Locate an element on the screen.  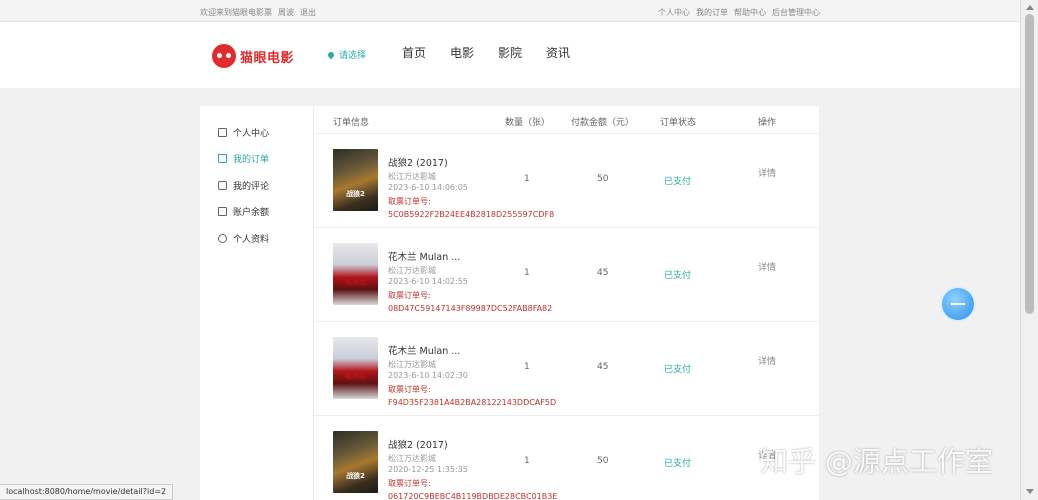
top-links: 个人中心 我的订单 帮助中心 后台管理中心 is located at coordinates (739, 12).